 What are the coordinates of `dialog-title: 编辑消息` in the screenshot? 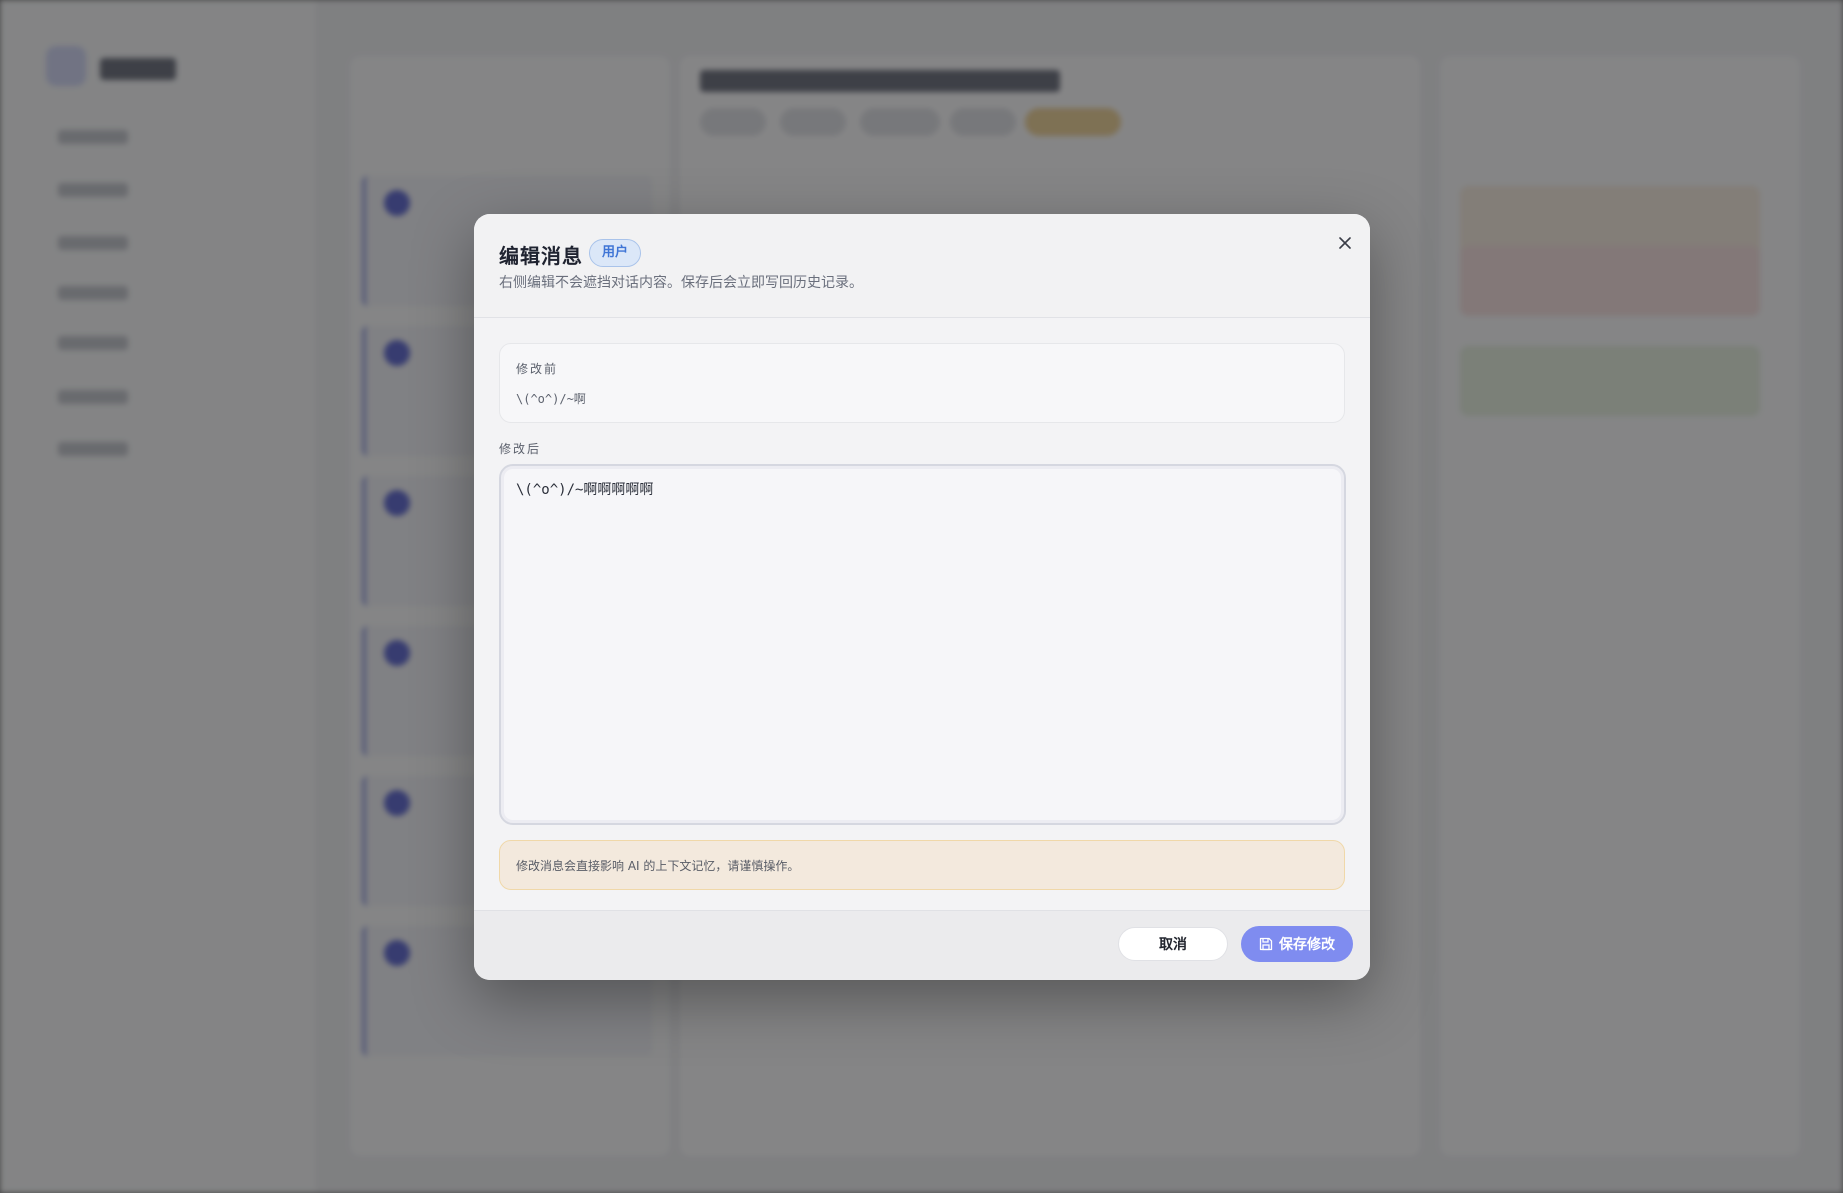 It's located at (541, 256).